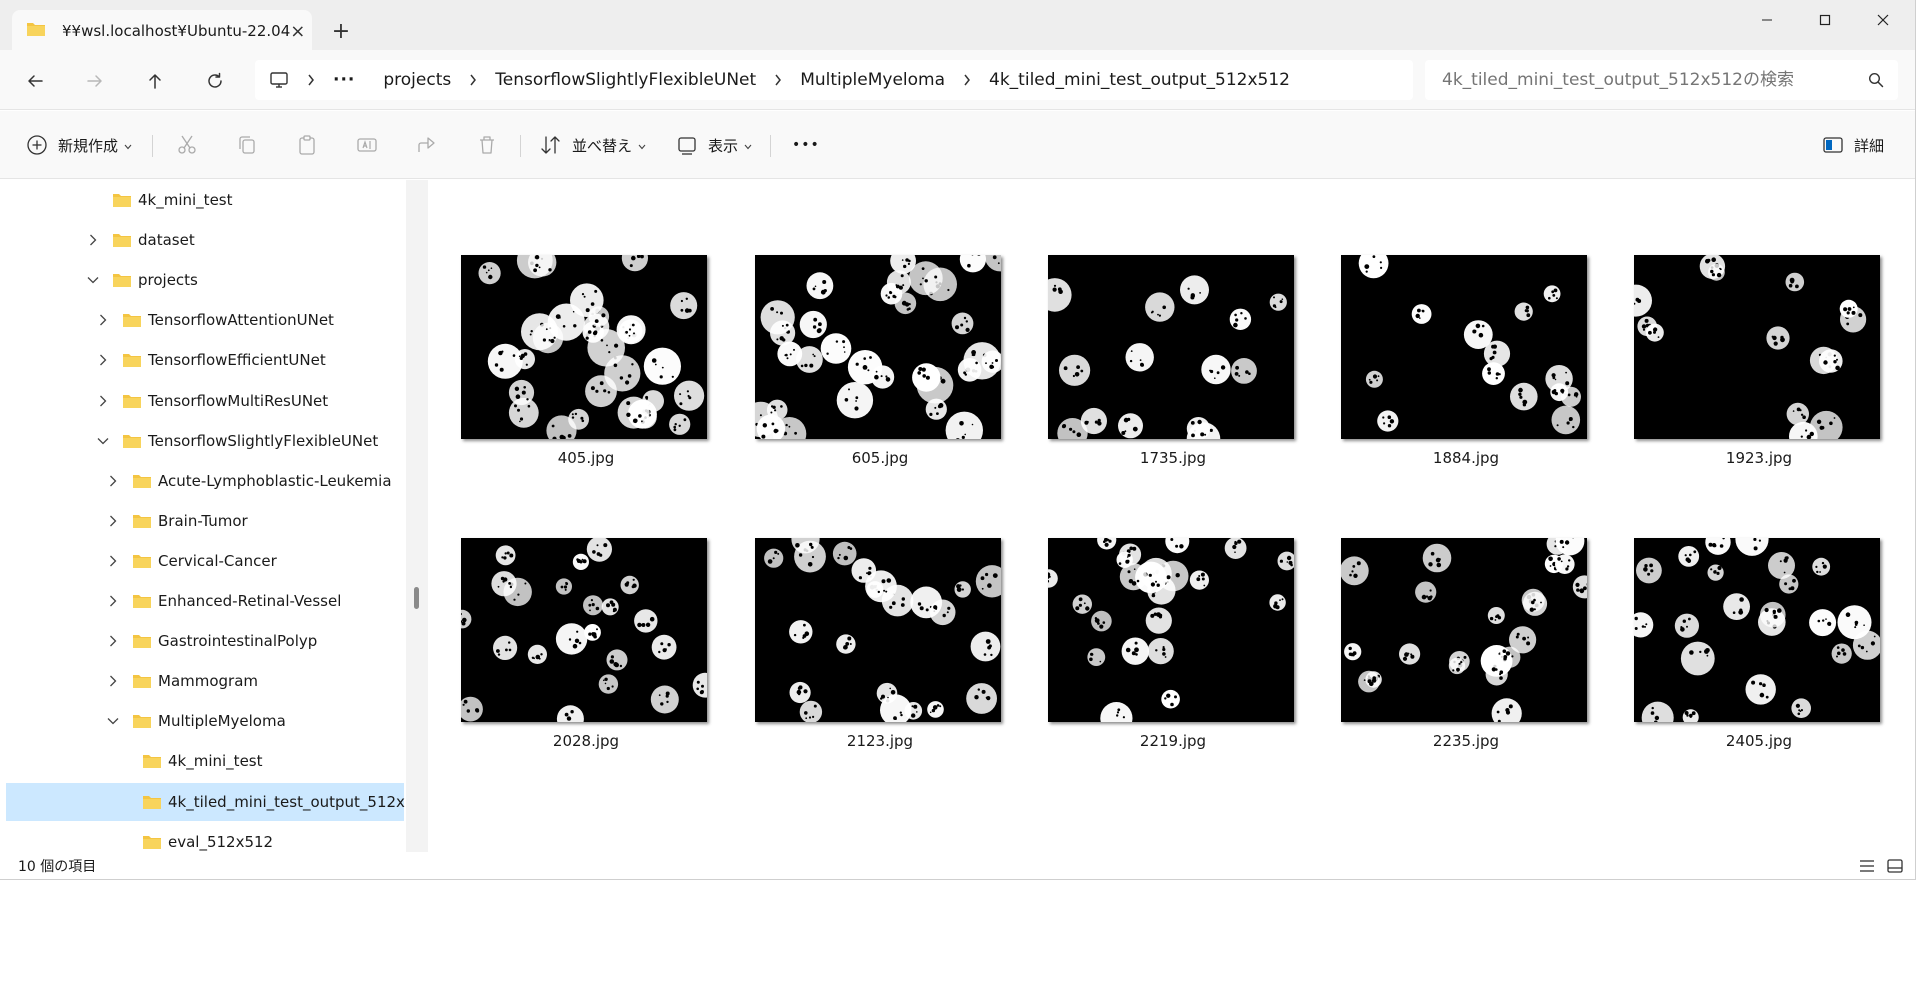 The image size is (1916, 1003). I want to click on sidebar-item: TensorflowMultiResUNet, so click(205, 401).